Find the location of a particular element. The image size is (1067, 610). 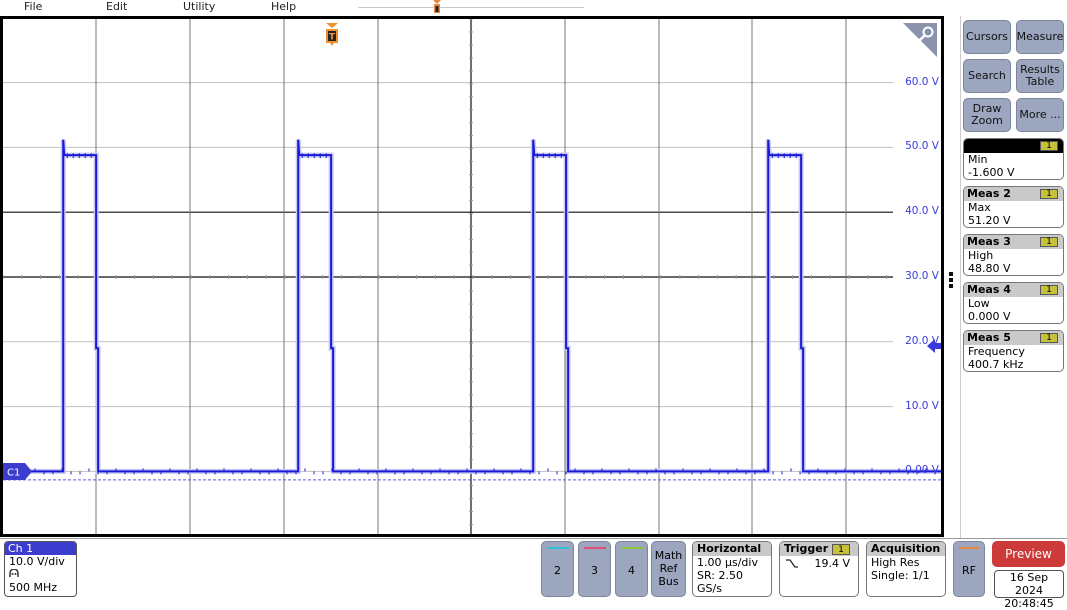

channel1-title: Ch 1 is located at coordinates (40, 548).